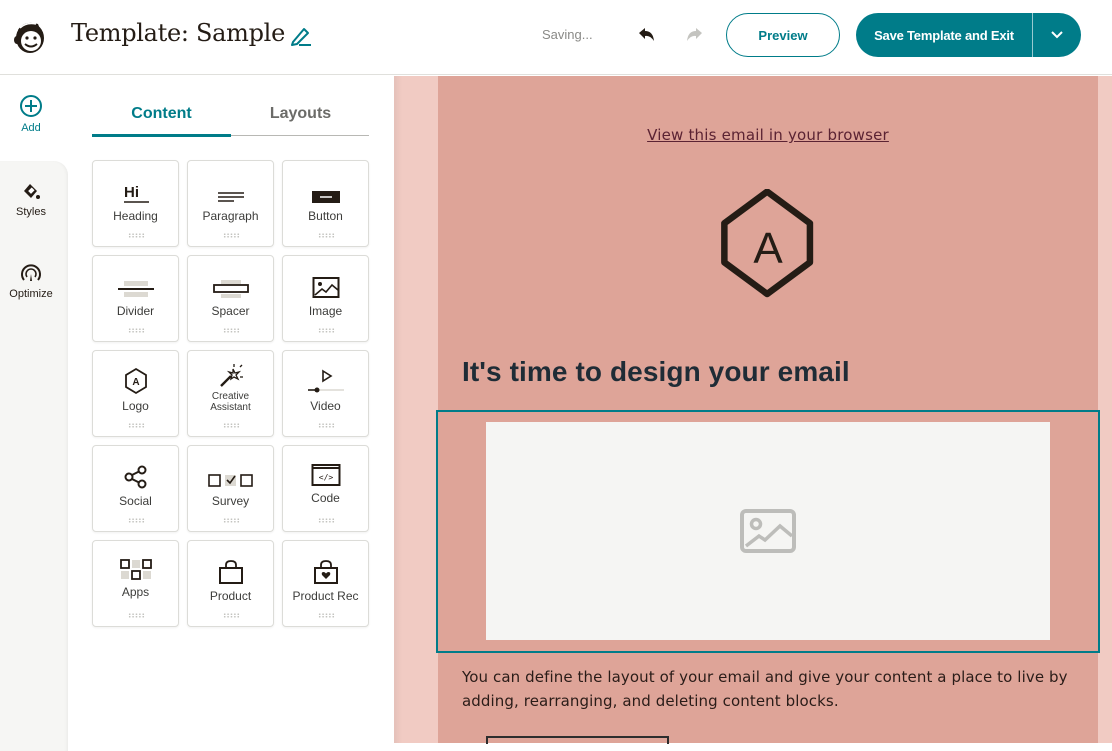 Image resolution: width=1112 pixels, height=751 pixels. Describe the element at coordinates (325, 488) in the screenshot. I see `block-code: </> Code` at that location.